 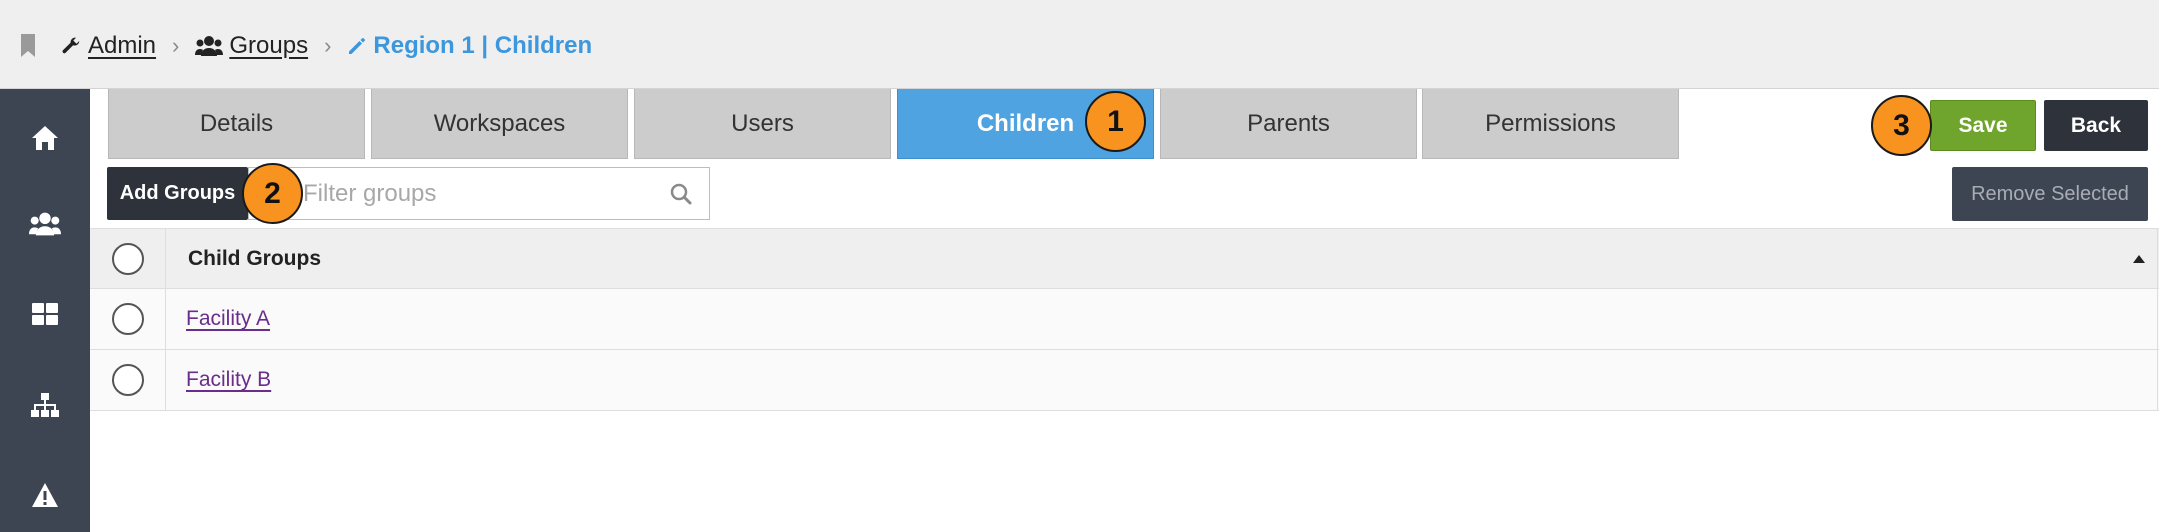 What do you see at coordinates (762, 124) in the screenshot?
I see `tab-users: Users` at bounding box center [762, 124].